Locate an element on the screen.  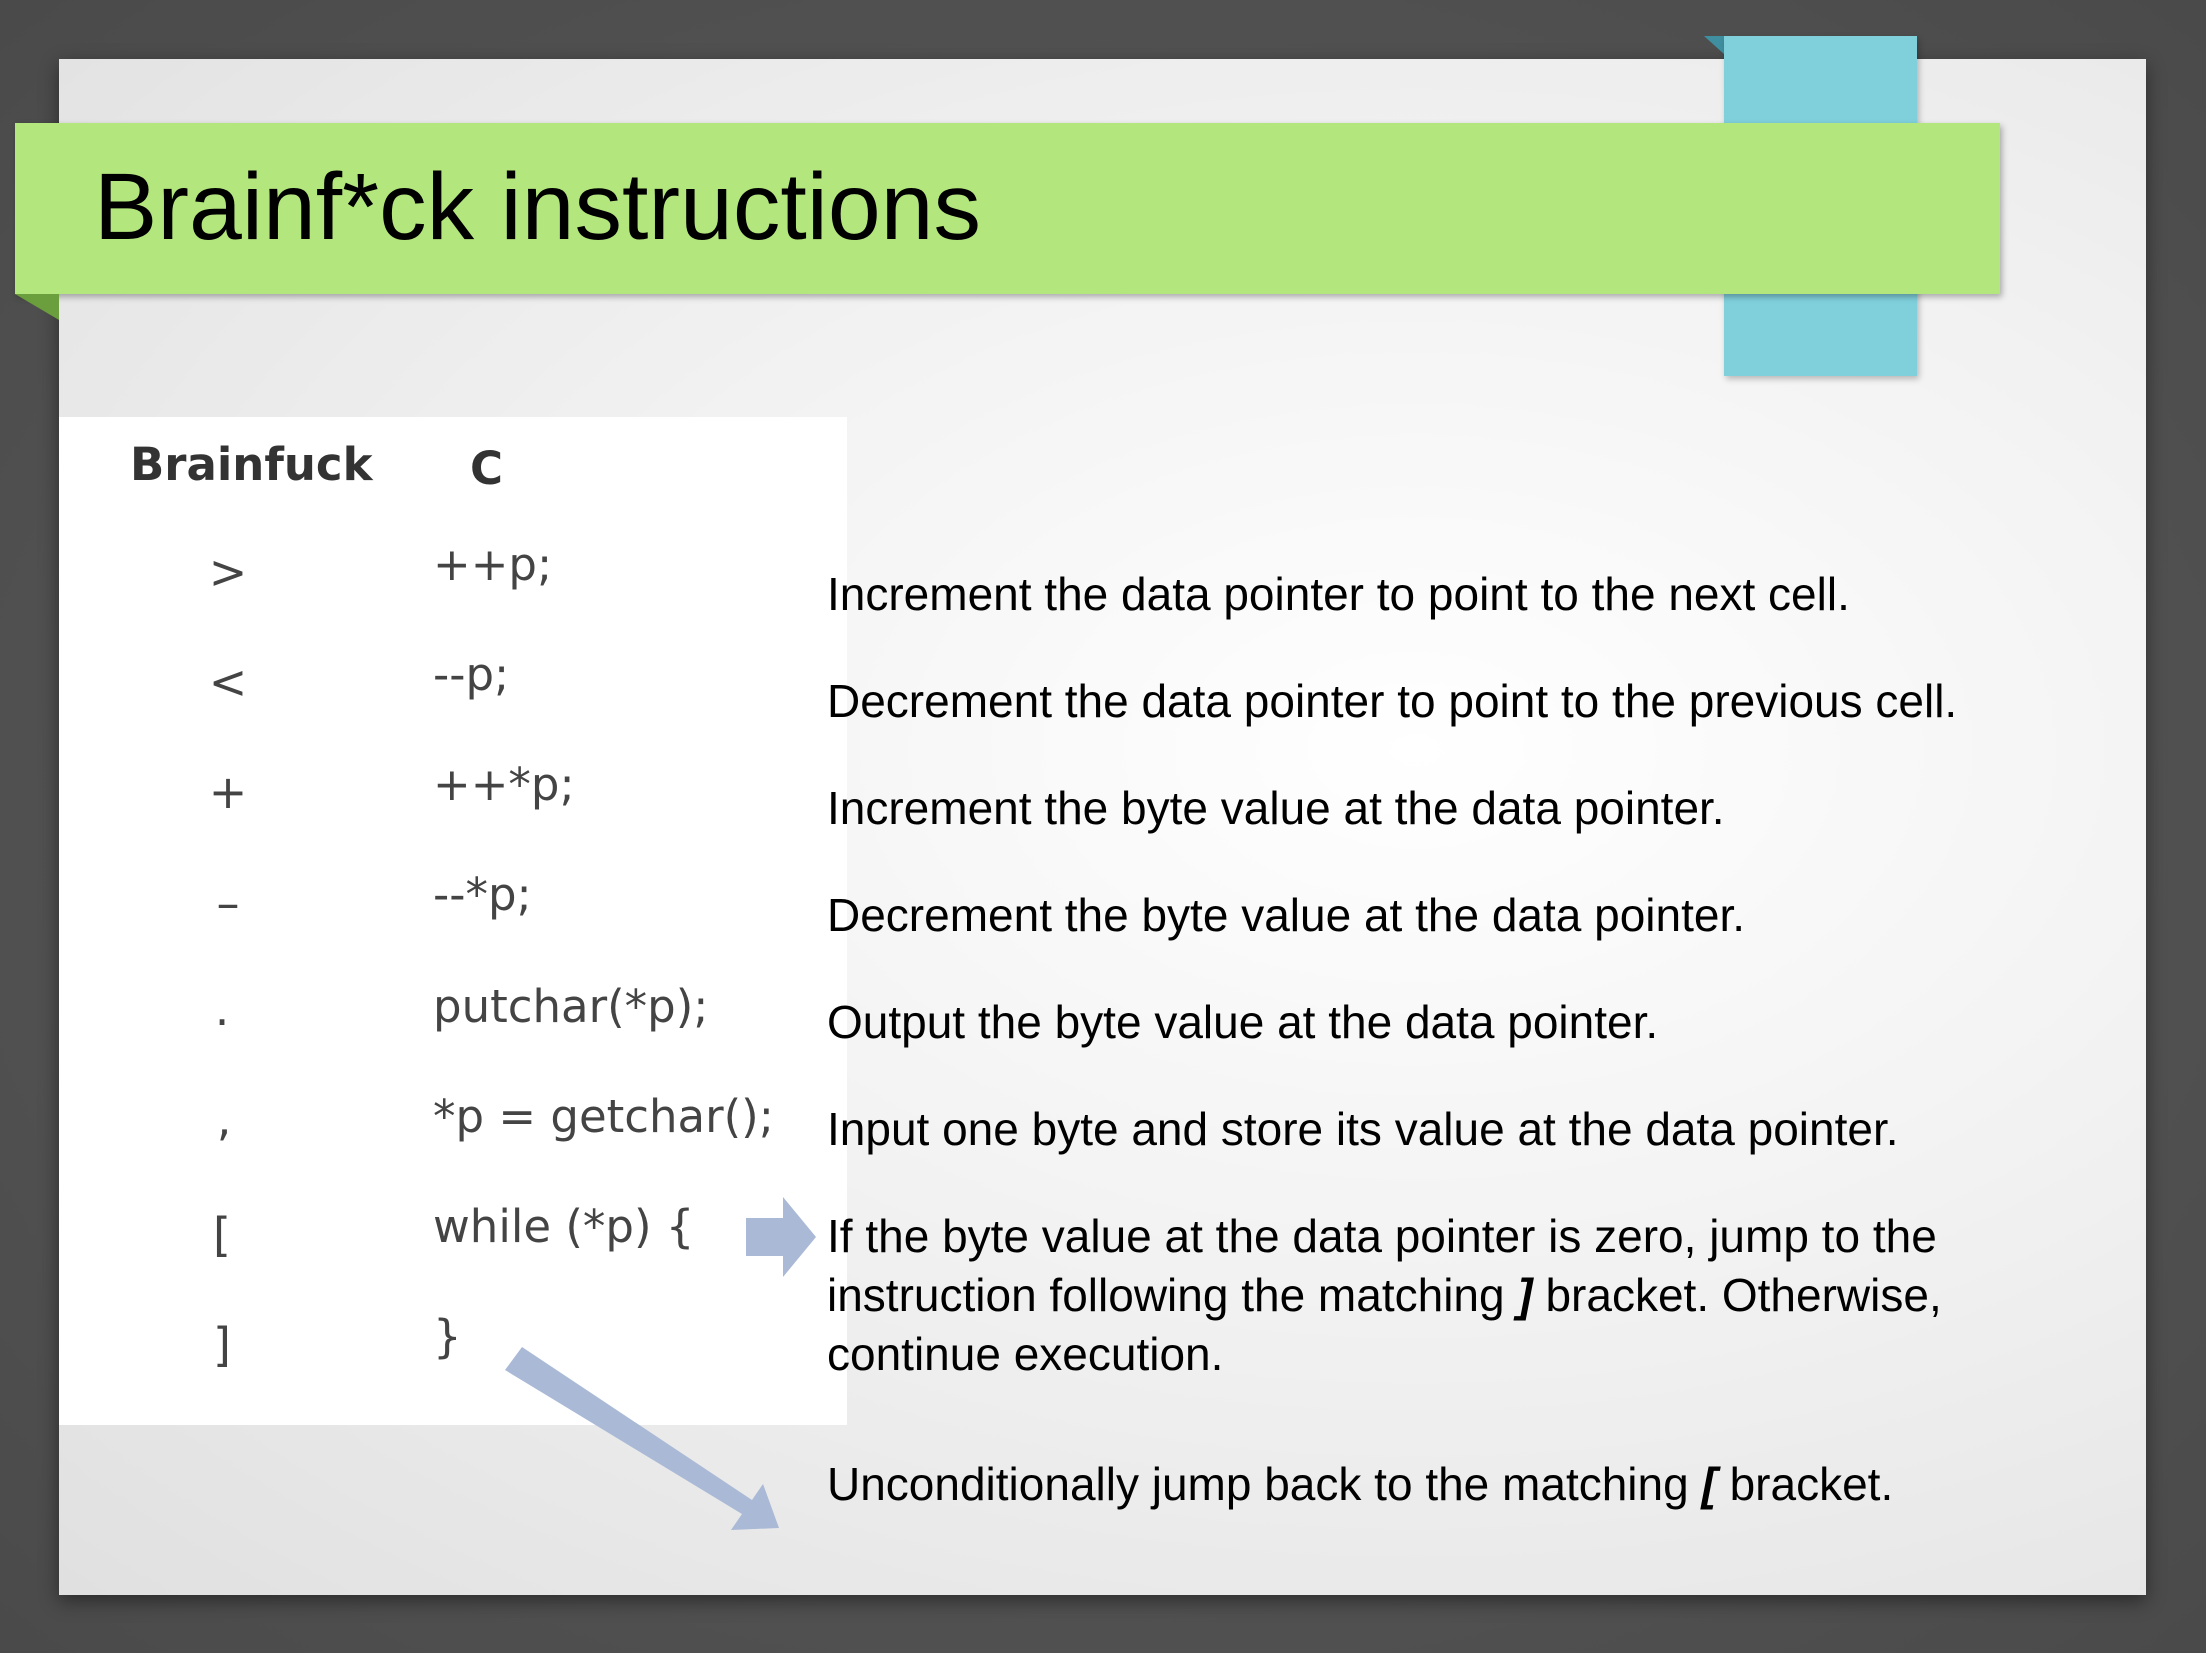
arrows-layer is located at coordinates (660, 1363).